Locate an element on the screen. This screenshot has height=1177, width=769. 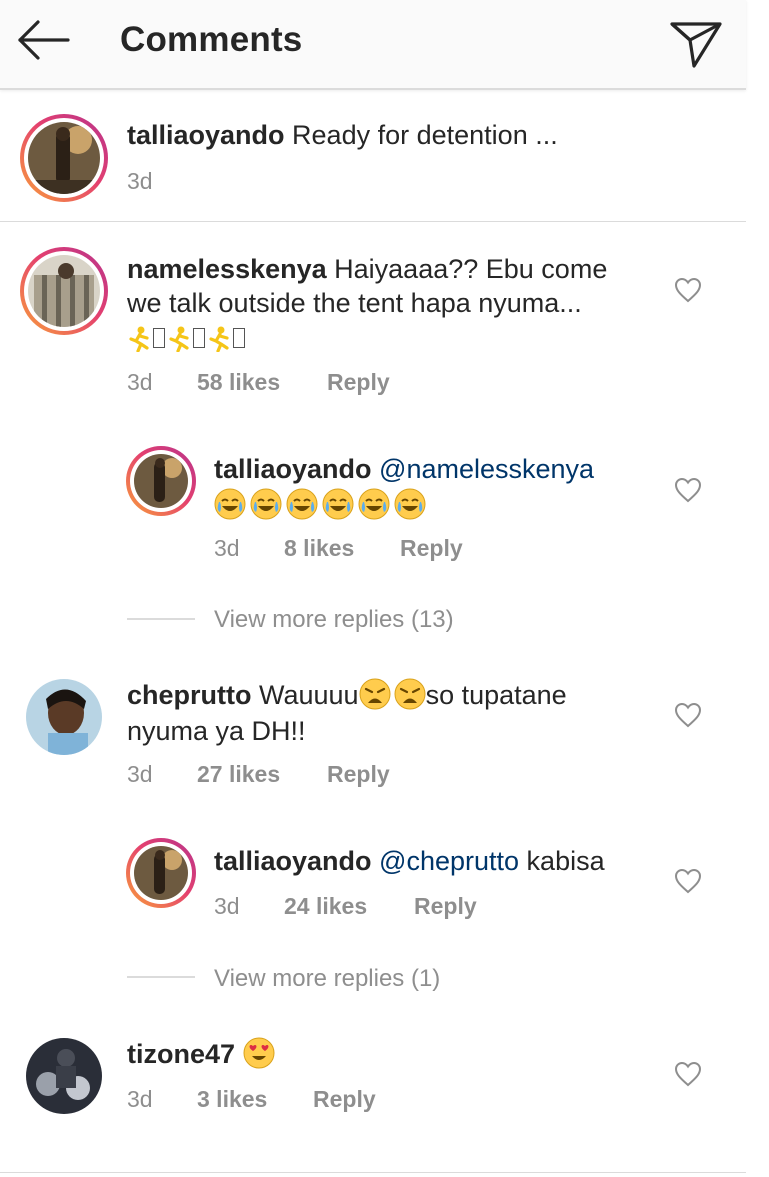
back-button is located at coordinates (44, 42).